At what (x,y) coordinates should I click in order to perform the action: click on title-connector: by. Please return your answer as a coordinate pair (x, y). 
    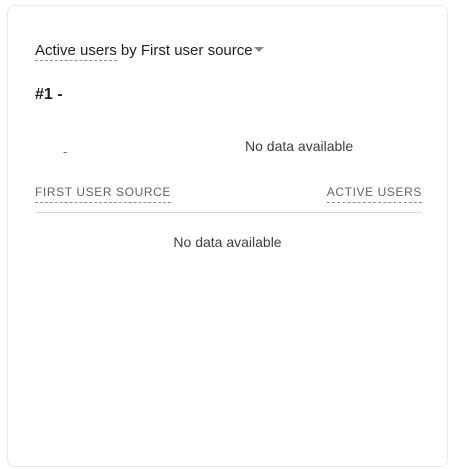
    Looking at the image, I should click on (128, 50).